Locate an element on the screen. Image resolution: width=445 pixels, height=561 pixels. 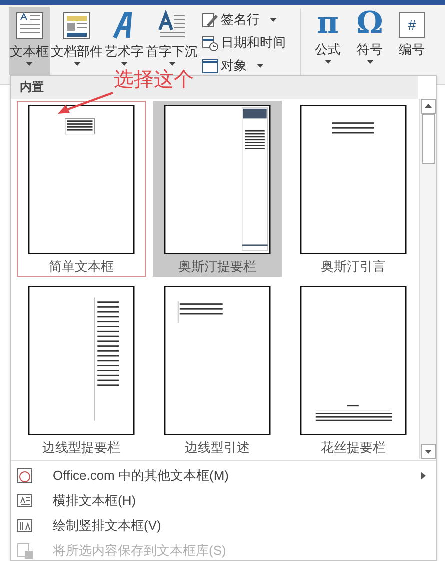
gallery-item: 边线型提要栏 is located at coordinates (81, 370).